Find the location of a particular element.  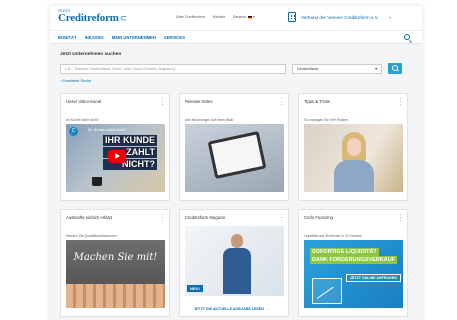

nav-services: SERVICES is located at coordinates (174, 37).